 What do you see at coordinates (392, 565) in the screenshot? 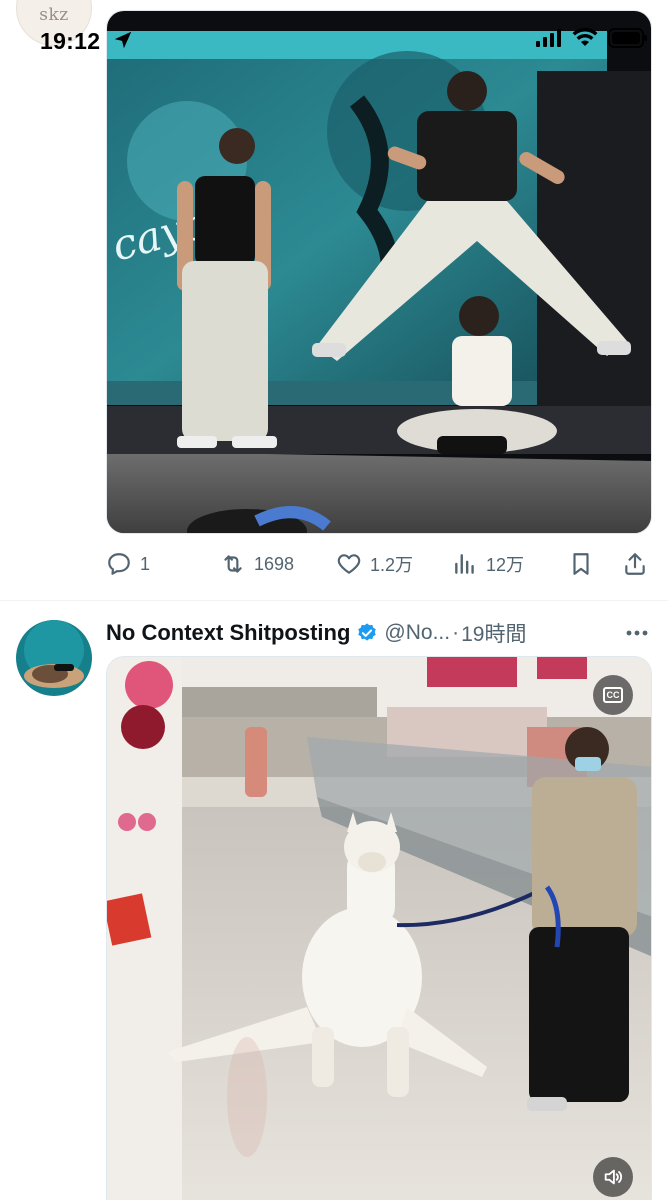
I see `like-count: 1.2万` at bounding box center [392, 565].